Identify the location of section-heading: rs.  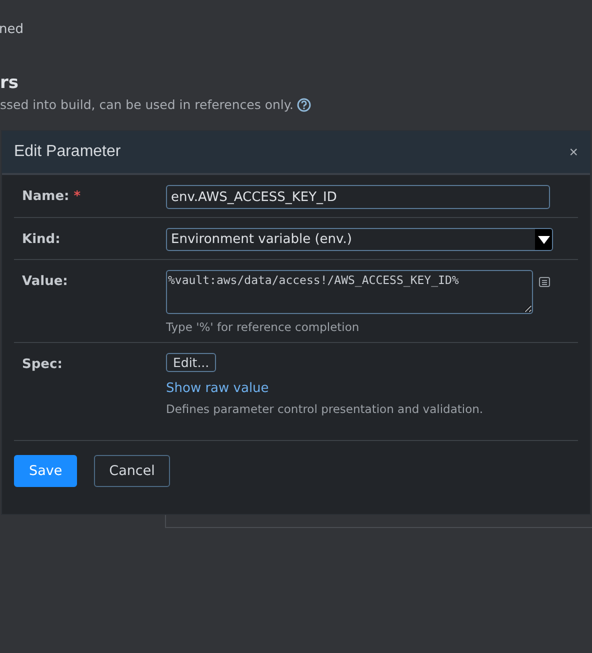
(10, 83).